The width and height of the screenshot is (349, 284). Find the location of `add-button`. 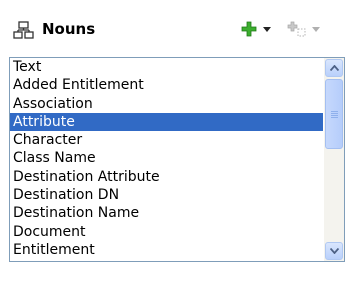

add-button is located at coordinates (249, 29).